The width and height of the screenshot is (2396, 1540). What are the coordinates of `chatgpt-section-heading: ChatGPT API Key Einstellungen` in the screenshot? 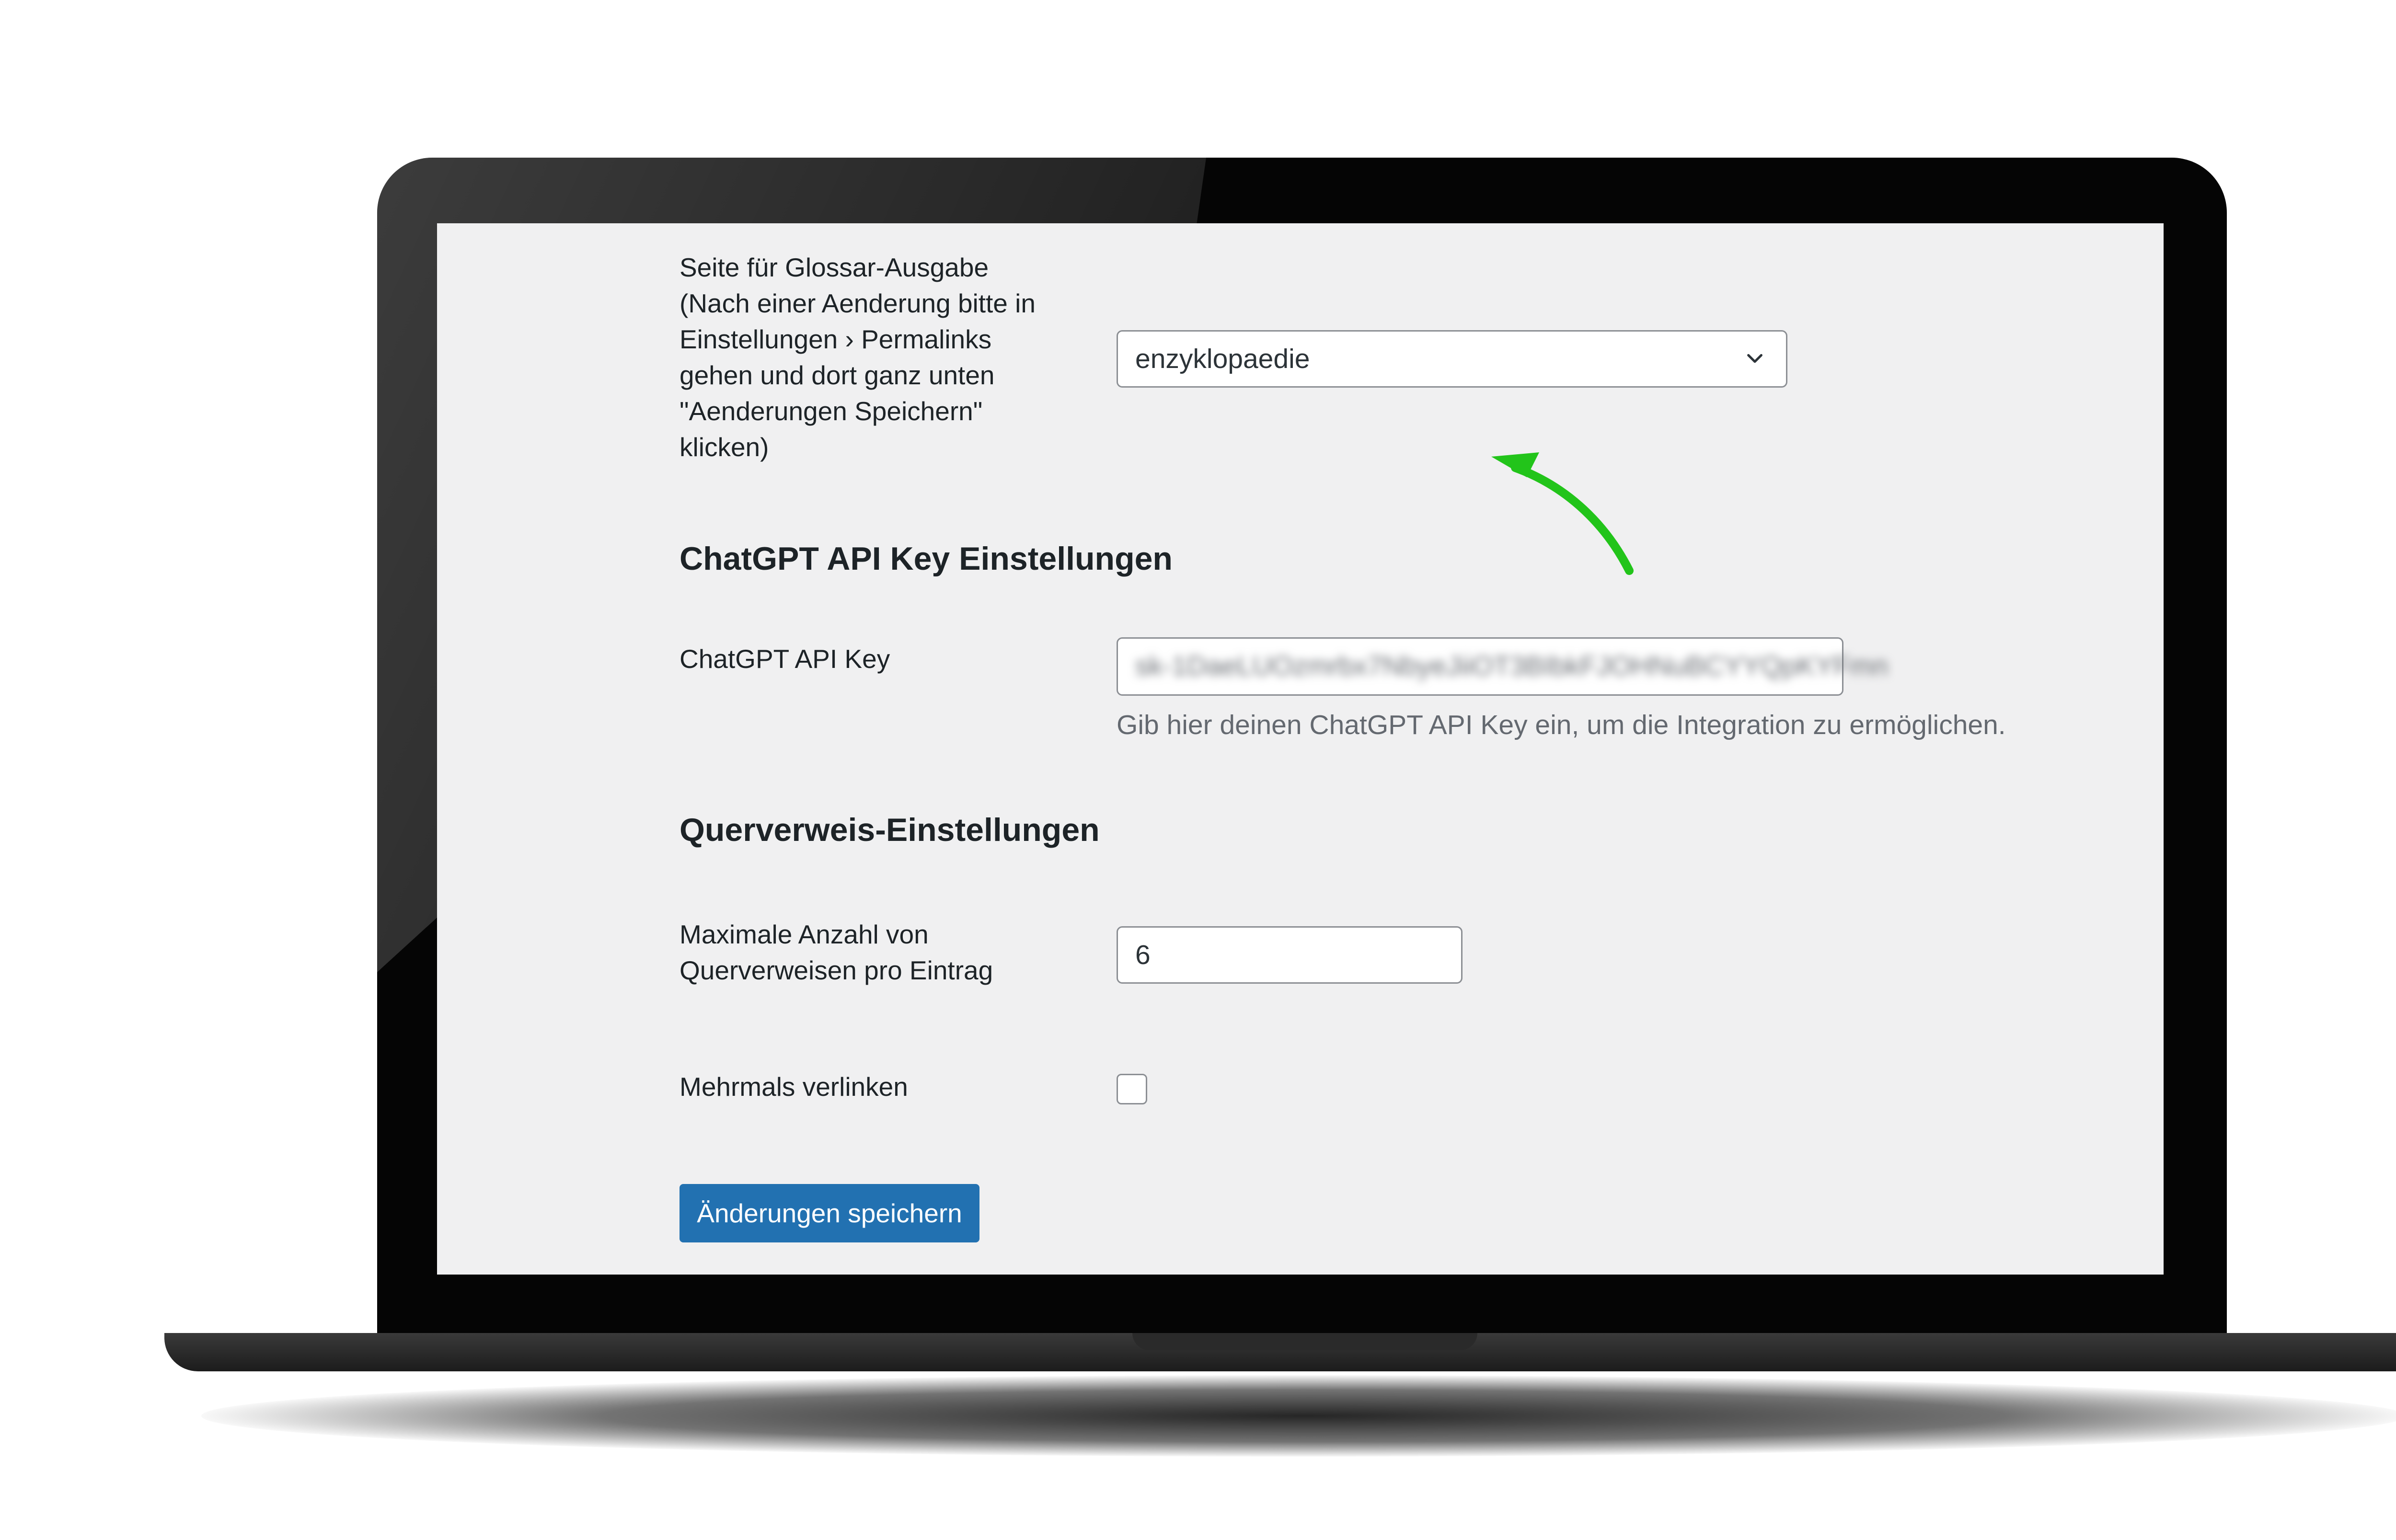 It's located at (926, 558).